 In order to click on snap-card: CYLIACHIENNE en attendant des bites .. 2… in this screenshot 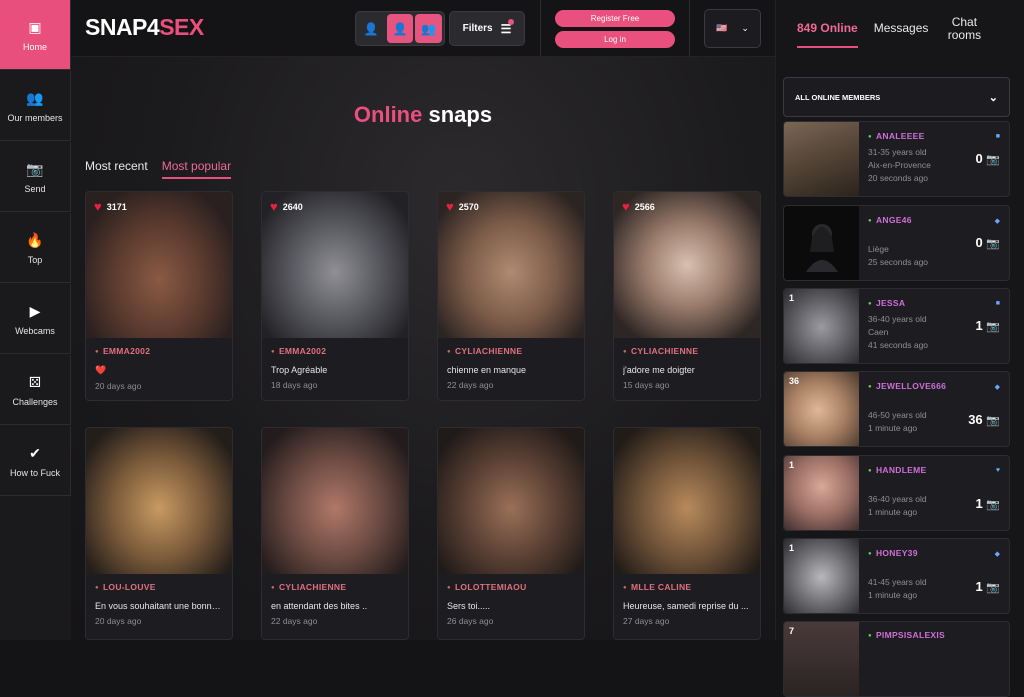, I will do `click(335, 533)`.